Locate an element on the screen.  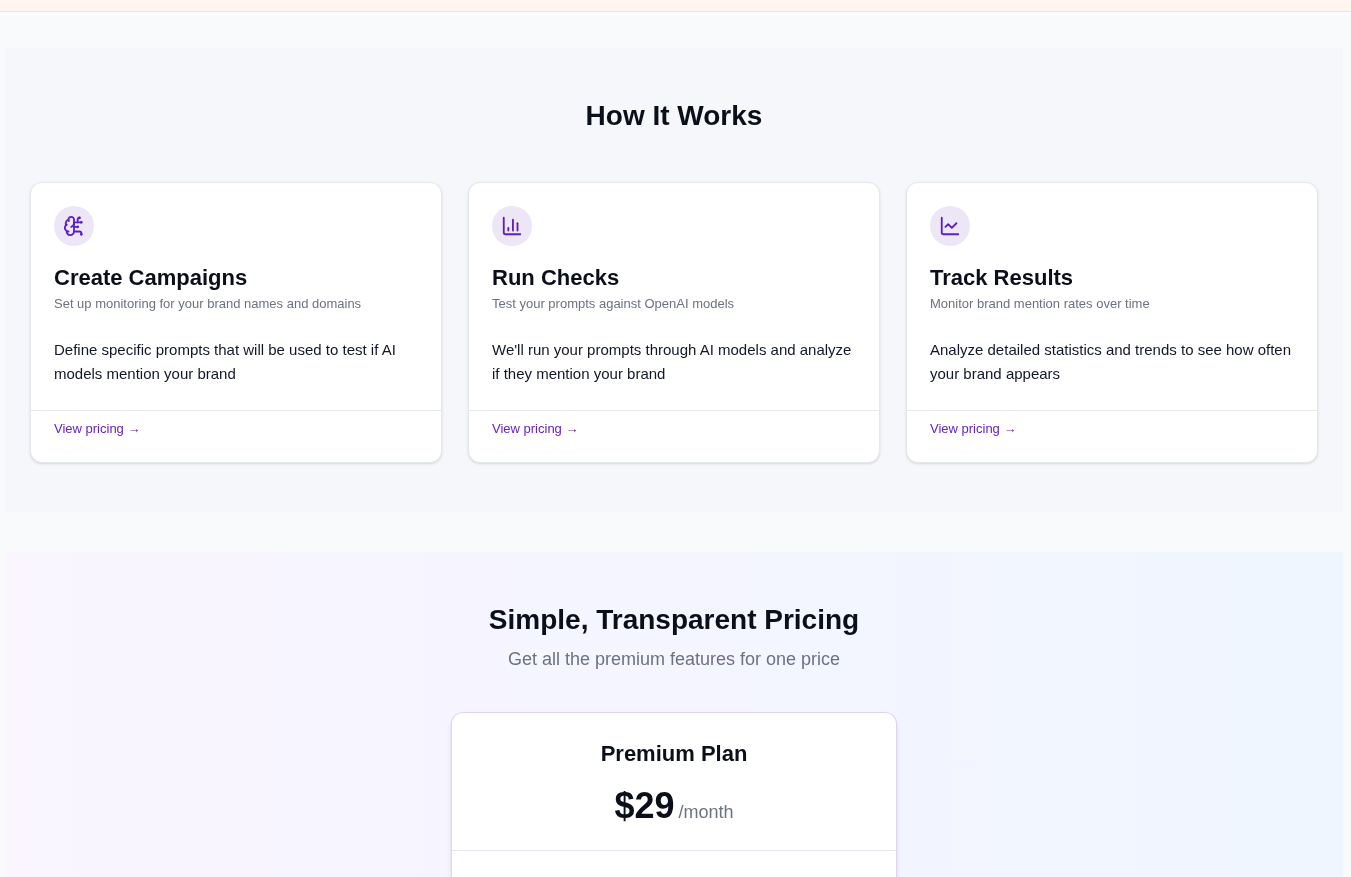
section-heading: Simple, Transparent Pricing is located at coordinates (674, 620).